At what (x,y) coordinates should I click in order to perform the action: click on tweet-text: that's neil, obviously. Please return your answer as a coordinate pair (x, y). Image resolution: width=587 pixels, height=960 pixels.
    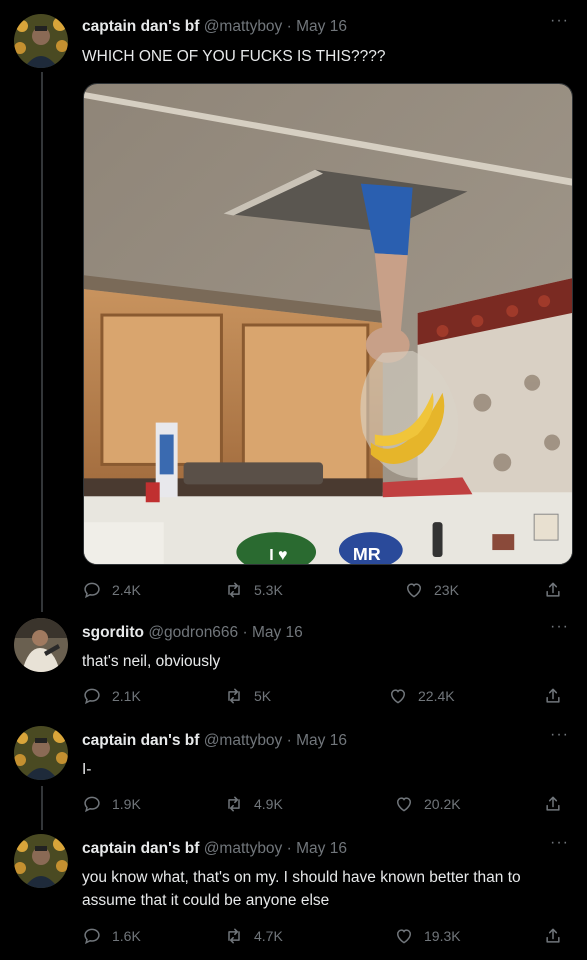
    Looking at the image, I should click on (151, 661).